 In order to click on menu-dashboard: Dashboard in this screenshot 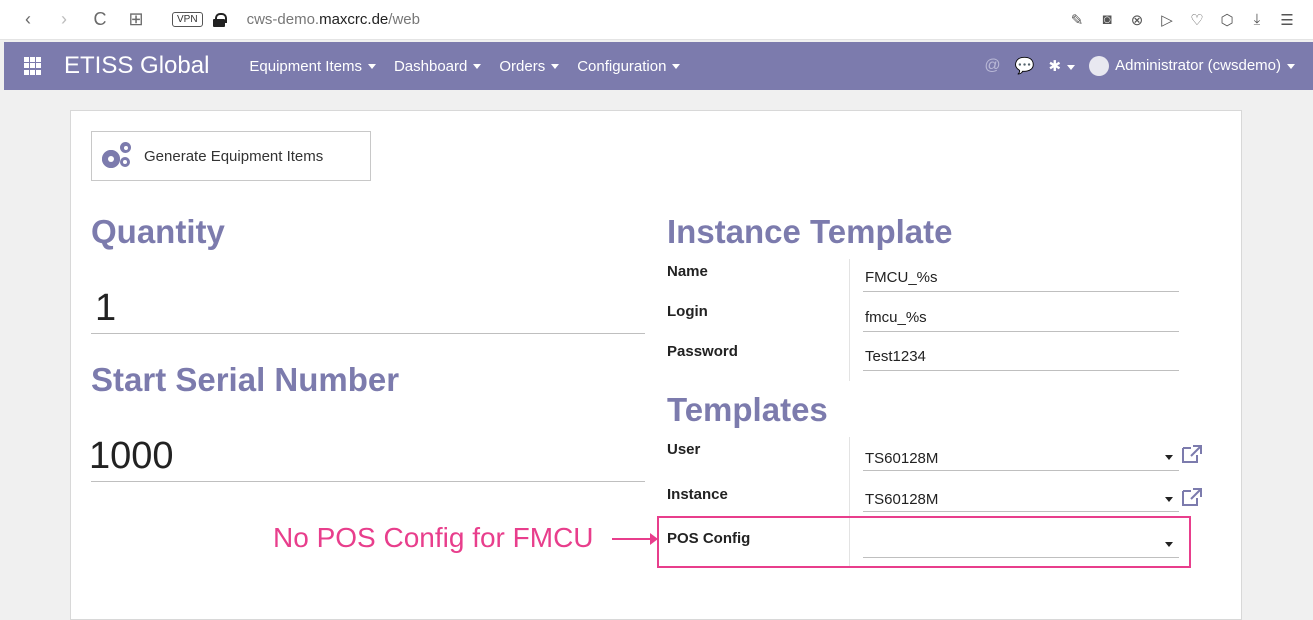, I will do `click(437, 66)`.